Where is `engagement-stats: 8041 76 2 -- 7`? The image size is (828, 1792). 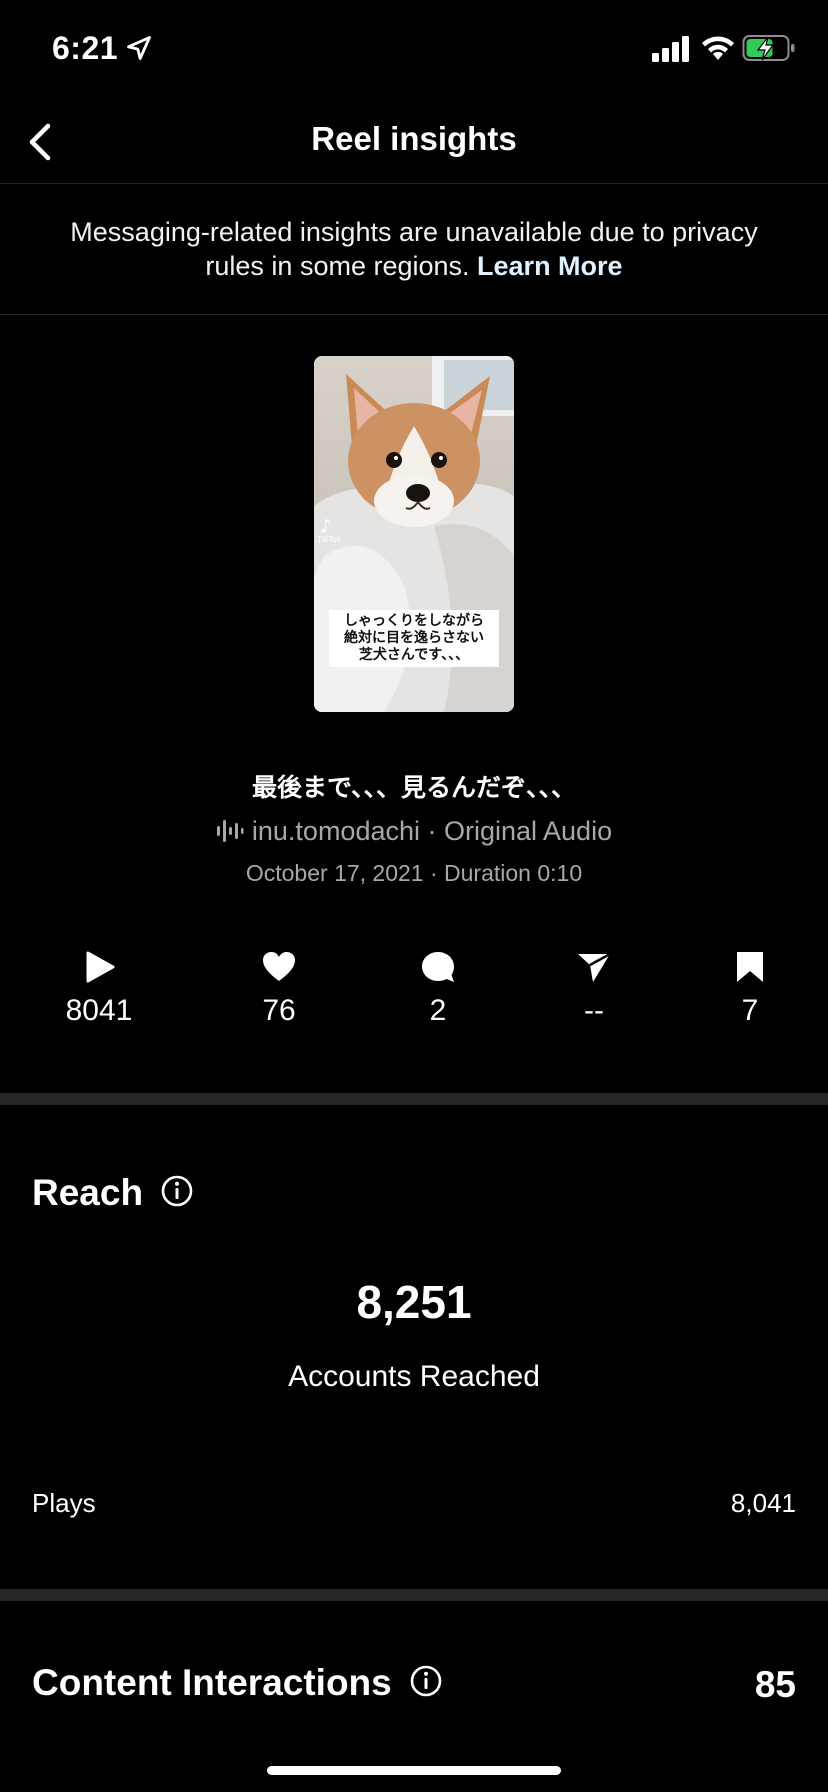
engagement-stats: 8041 76 2 -- 7 is located at coordinates (414, 1000).